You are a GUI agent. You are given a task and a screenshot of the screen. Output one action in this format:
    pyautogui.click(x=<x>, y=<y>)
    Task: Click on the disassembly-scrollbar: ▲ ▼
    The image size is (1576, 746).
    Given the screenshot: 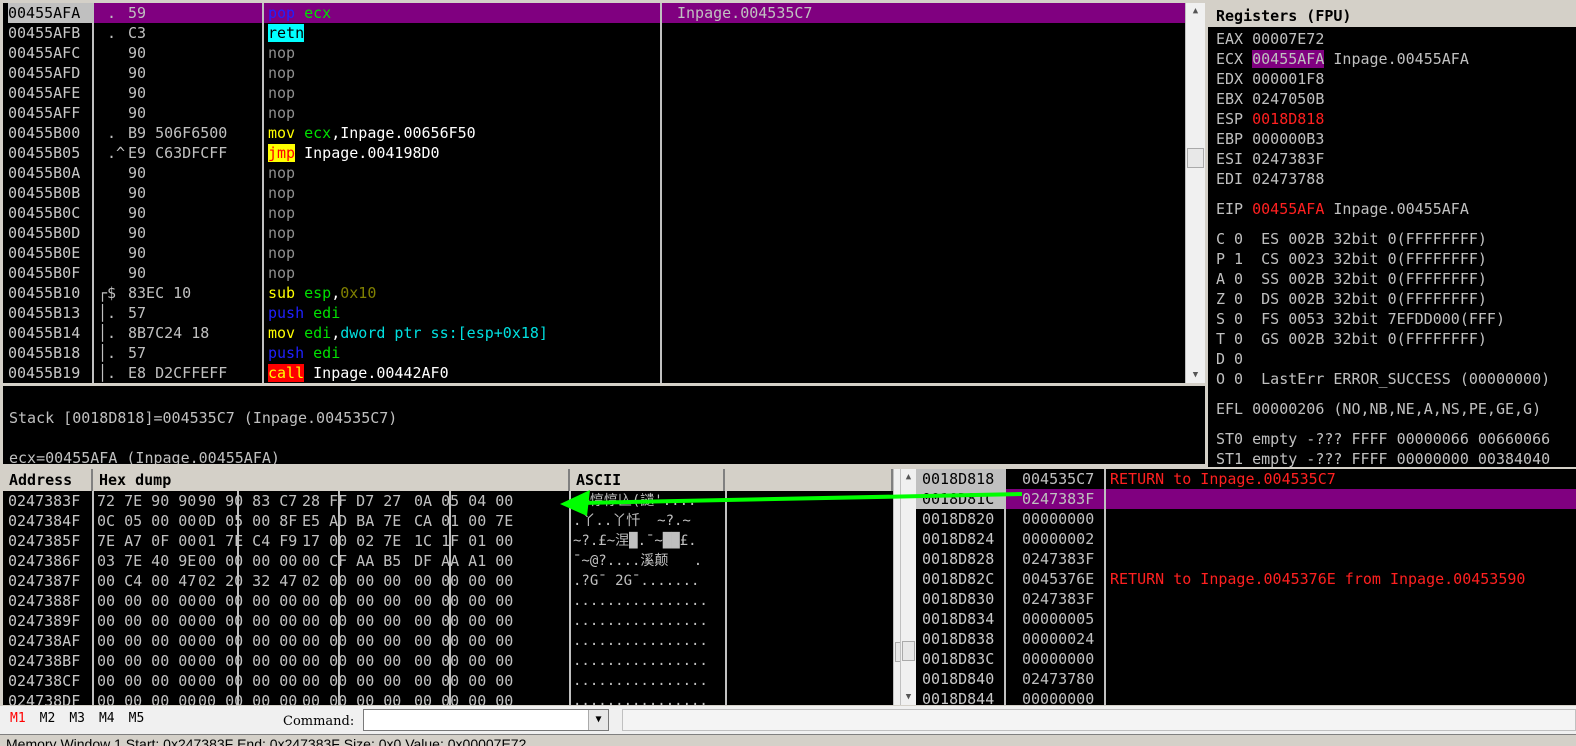 What is the action you would take?
    pyautogui.click(x=1195, y=193)
    